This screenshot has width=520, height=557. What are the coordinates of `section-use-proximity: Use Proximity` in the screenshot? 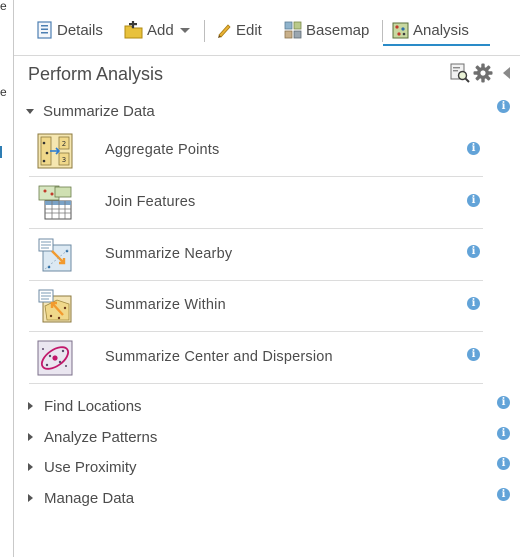 It's located at (81, 467).